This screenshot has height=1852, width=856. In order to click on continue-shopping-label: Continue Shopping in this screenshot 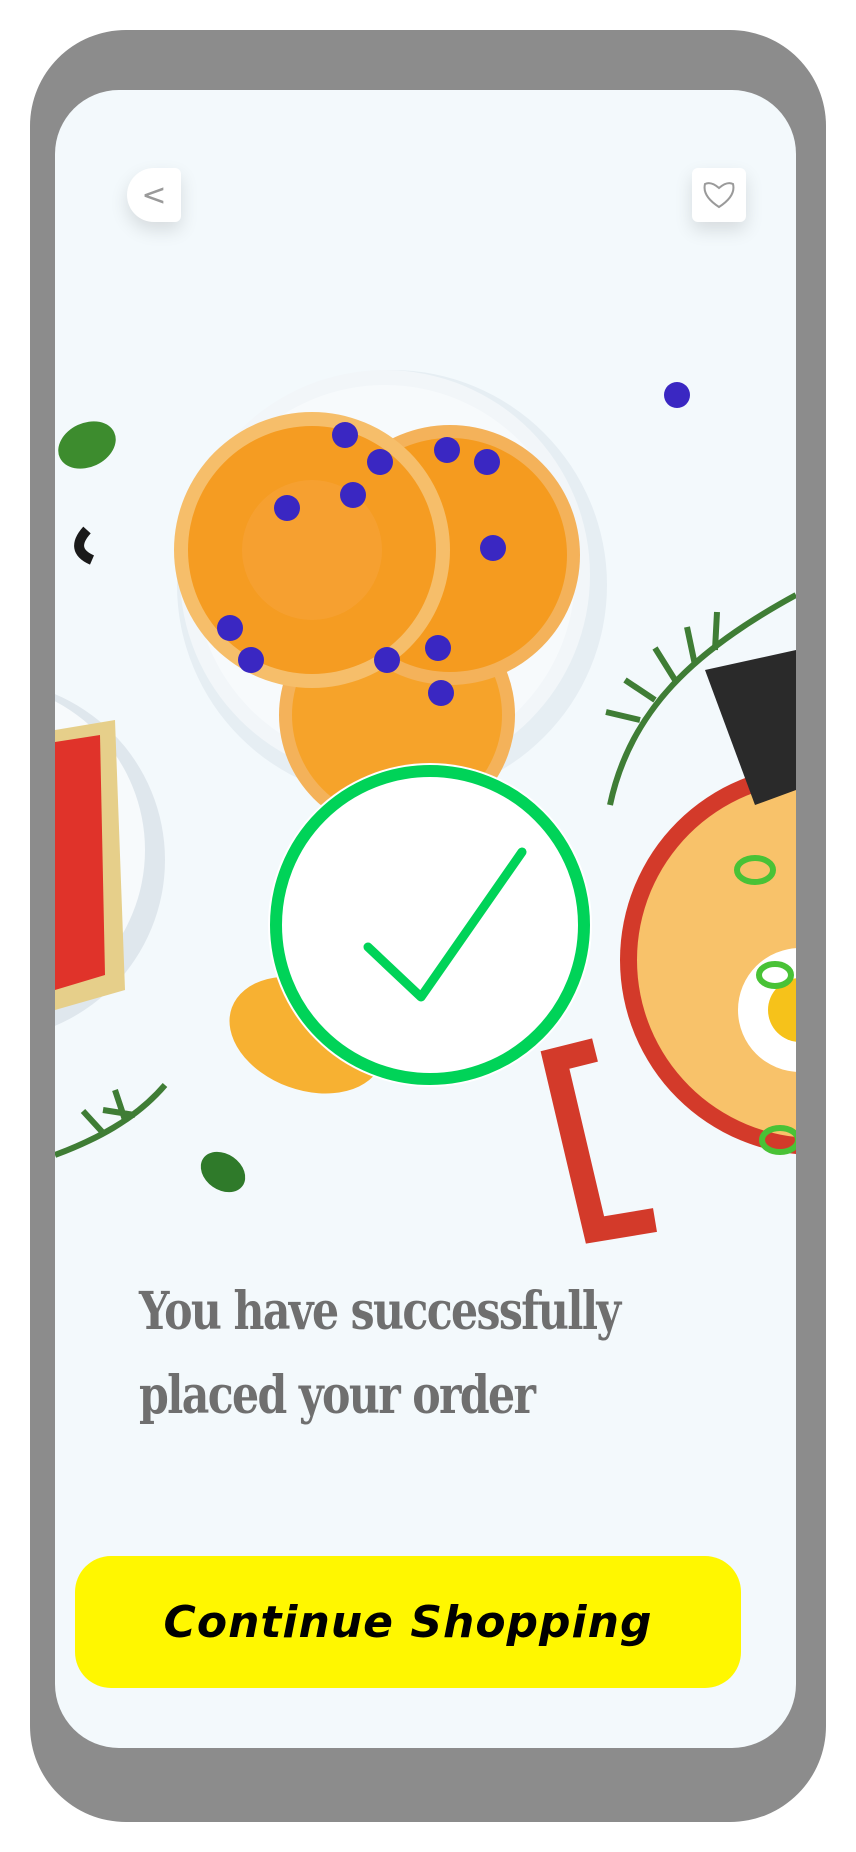, I will do `click(408, 1622)`.